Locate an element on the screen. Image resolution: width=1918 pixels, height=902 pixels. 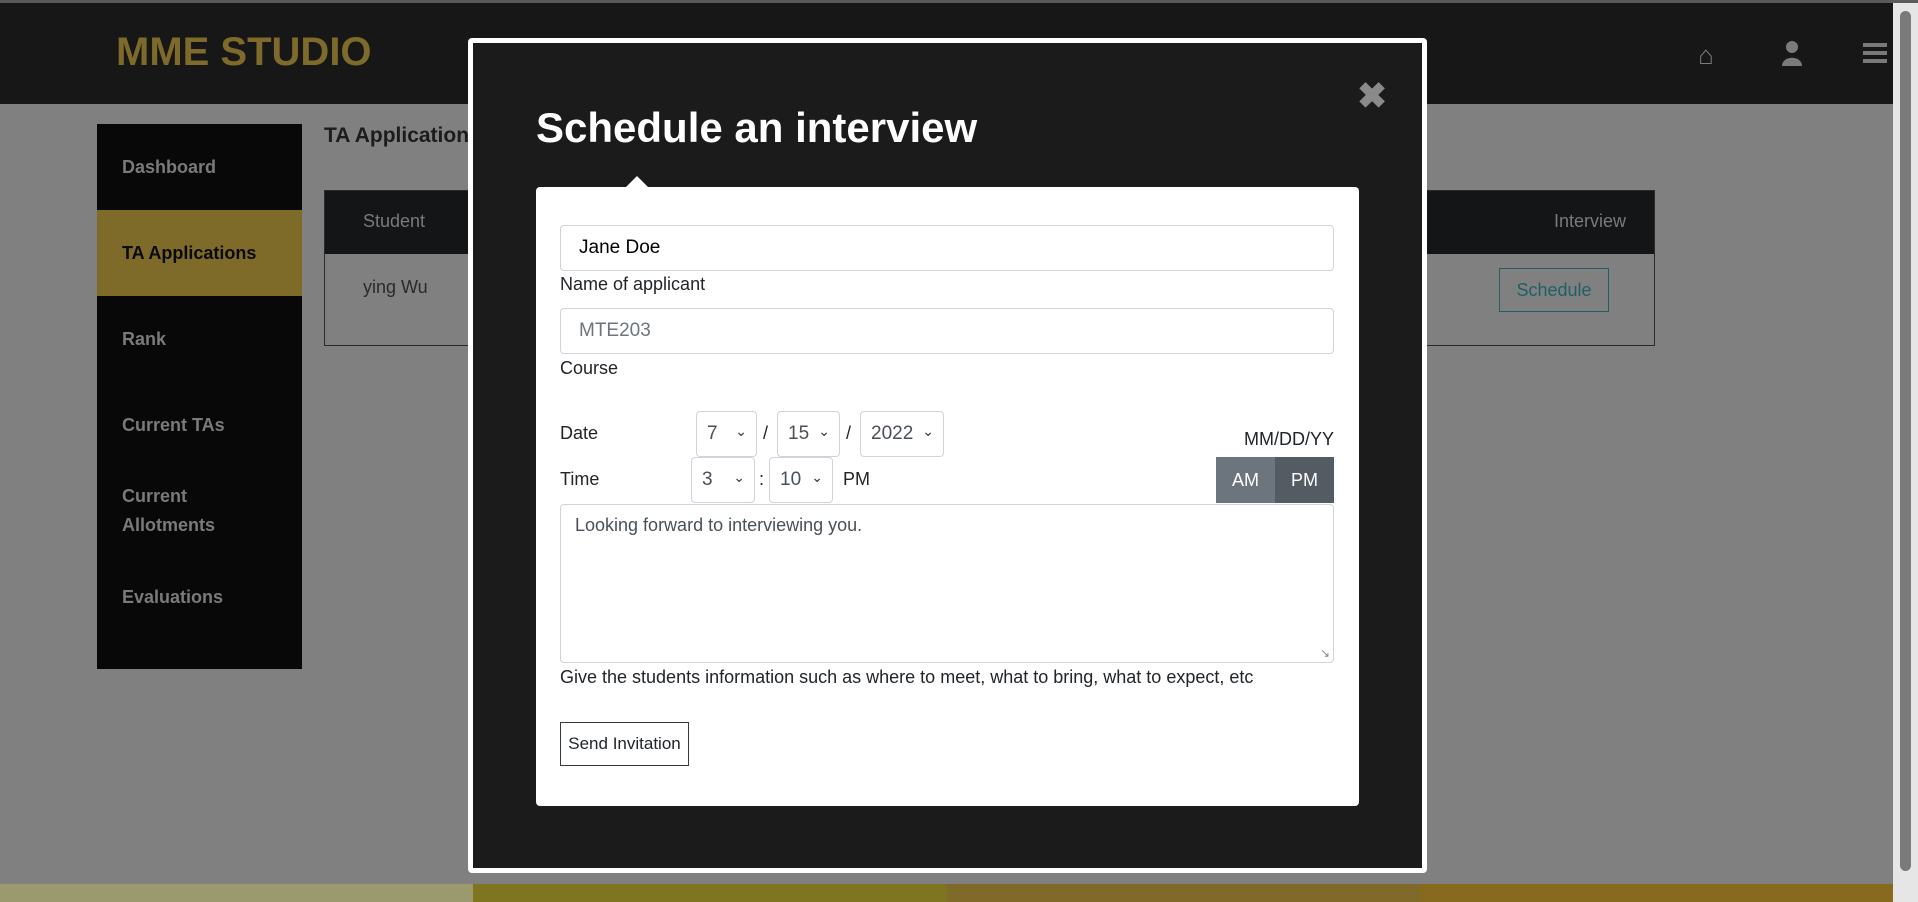
menu-icon is located at coordinates (1875, 55).